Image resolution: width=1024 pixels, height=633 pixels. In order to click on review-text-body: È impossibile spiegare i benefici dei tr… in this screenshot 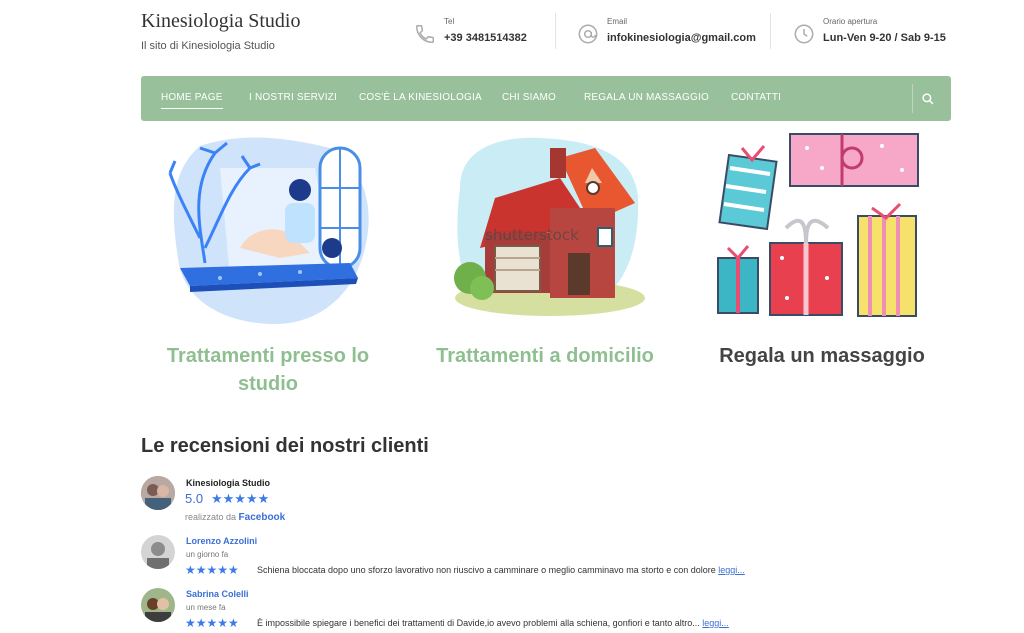, I will do `click(478, 623)`.